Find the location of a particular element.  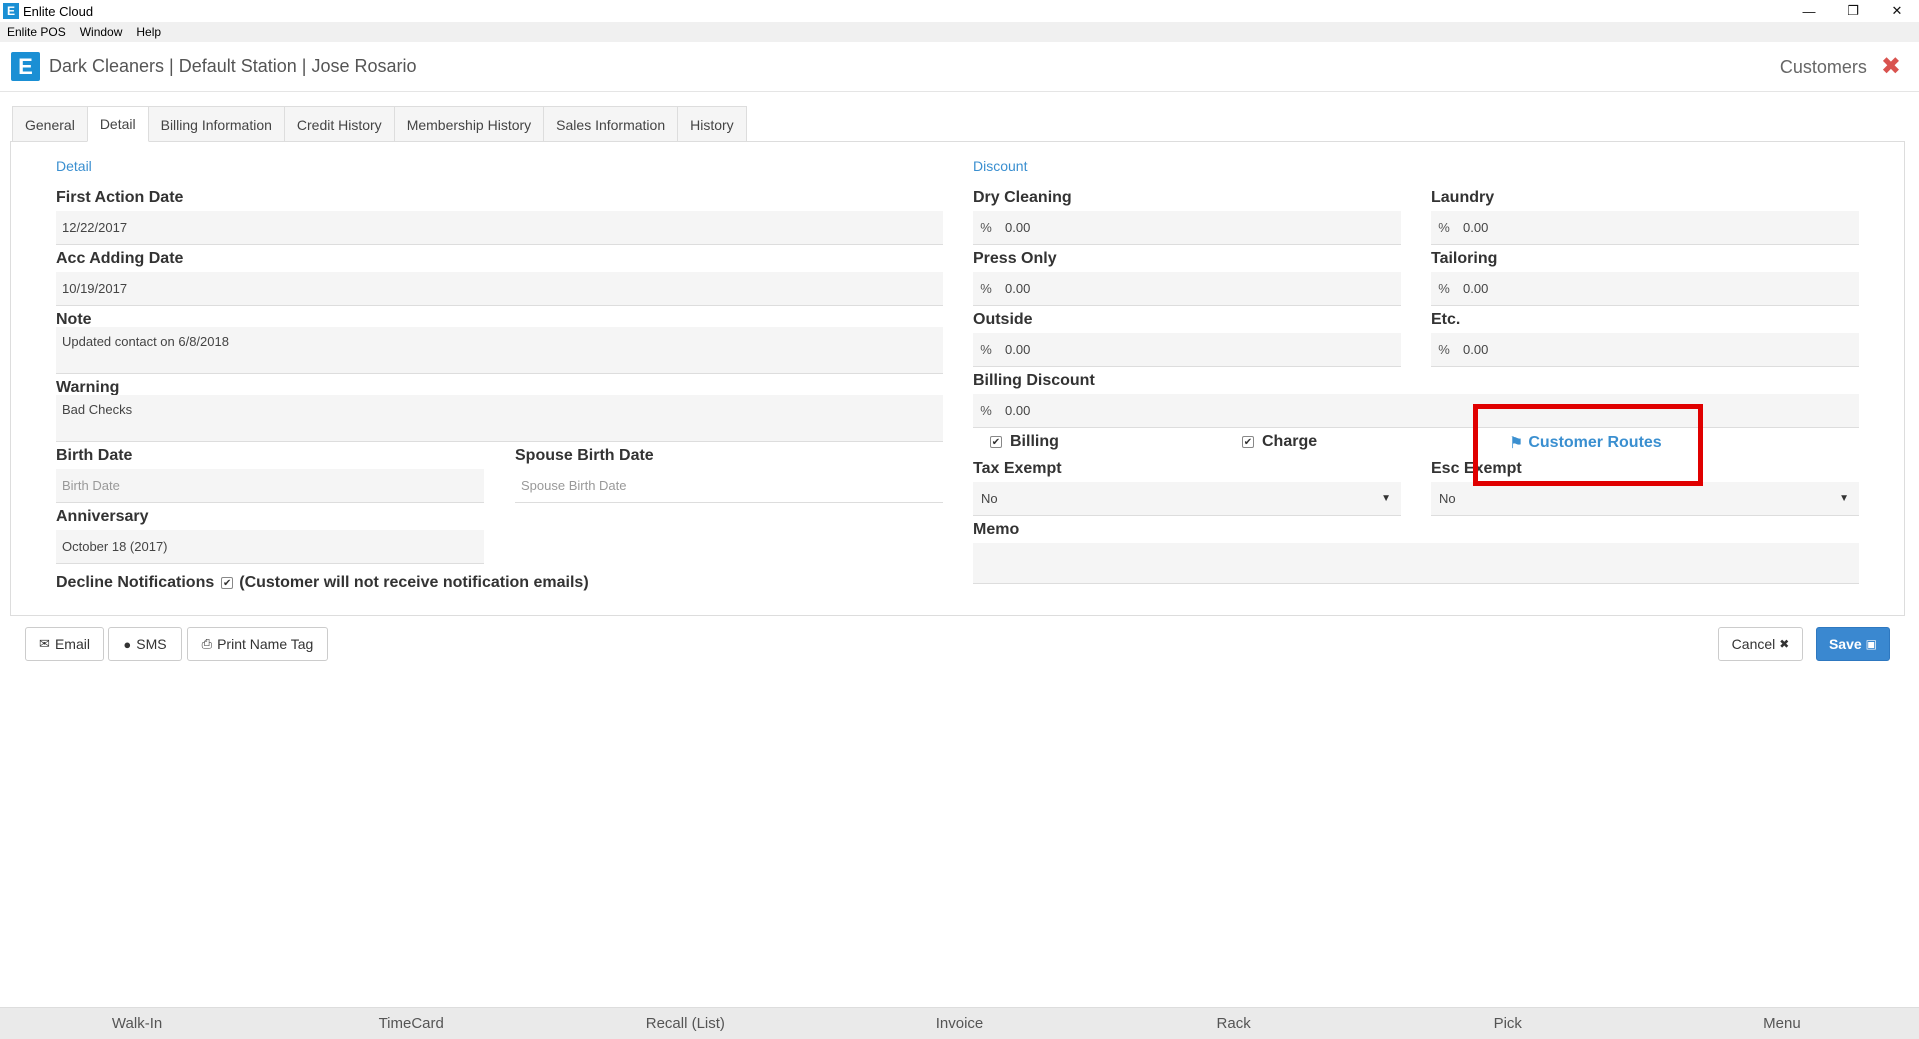

tailoring-value: 0.00 is located at coordinates (1476, 288).